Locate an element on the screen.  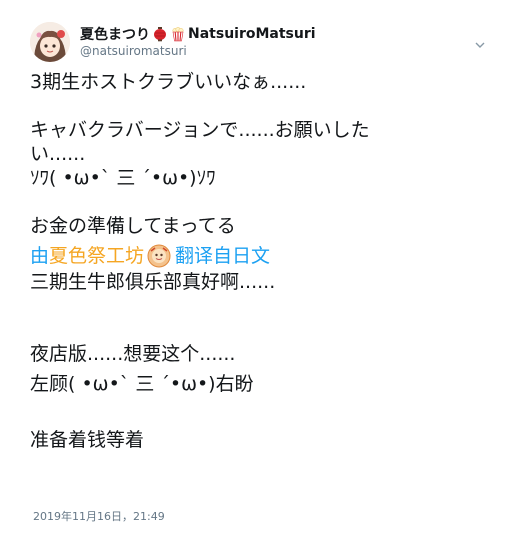
translator-logo-icon is located at coordinates (159, 256).